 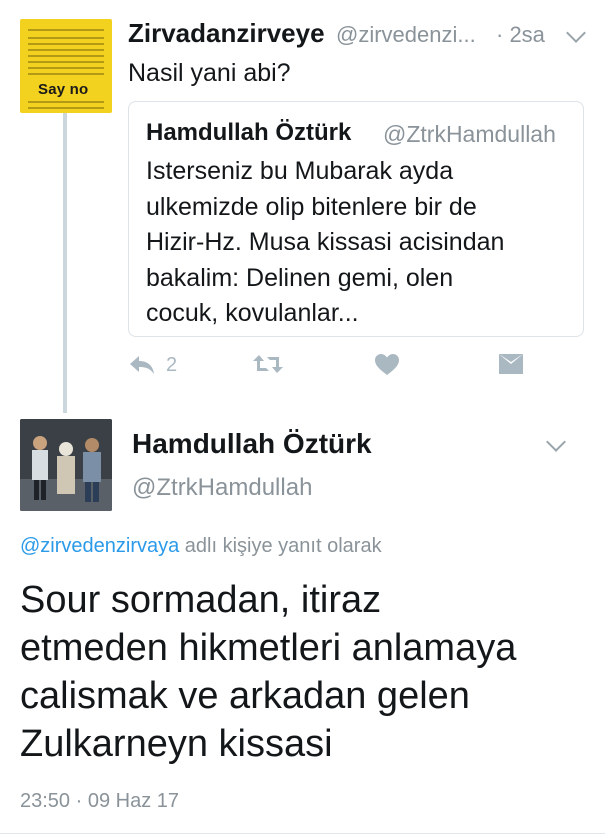 I want to click on tweet-text: Nasil yani abi?, so click(x=209, y=73).